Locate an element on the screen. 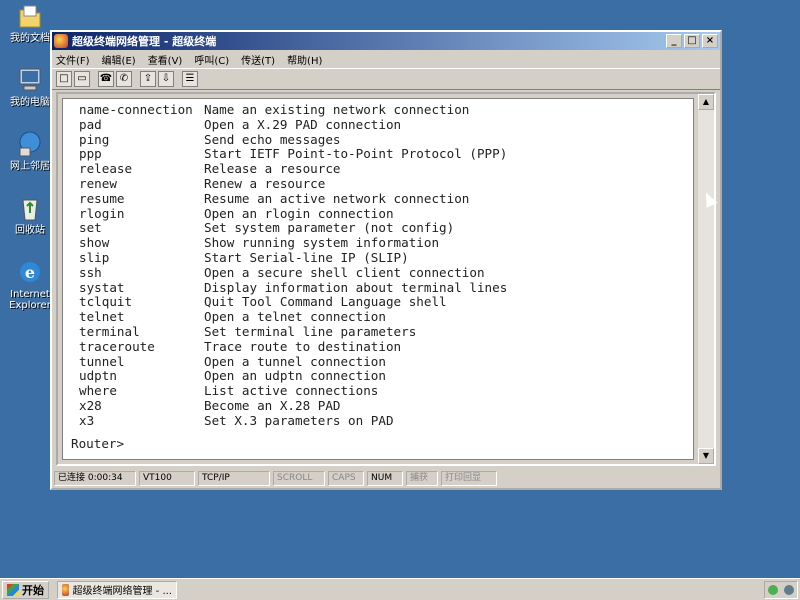  status-protocol: TCP/IP is located at coordinates (234, 478).